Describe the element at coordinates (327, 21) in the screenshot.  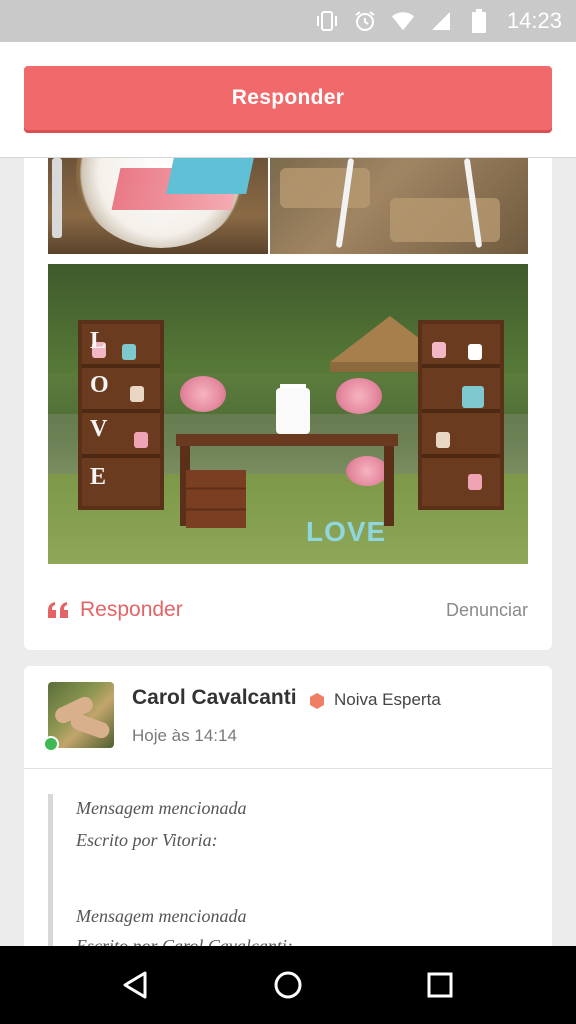
I see `vibrate-icon` at that location.